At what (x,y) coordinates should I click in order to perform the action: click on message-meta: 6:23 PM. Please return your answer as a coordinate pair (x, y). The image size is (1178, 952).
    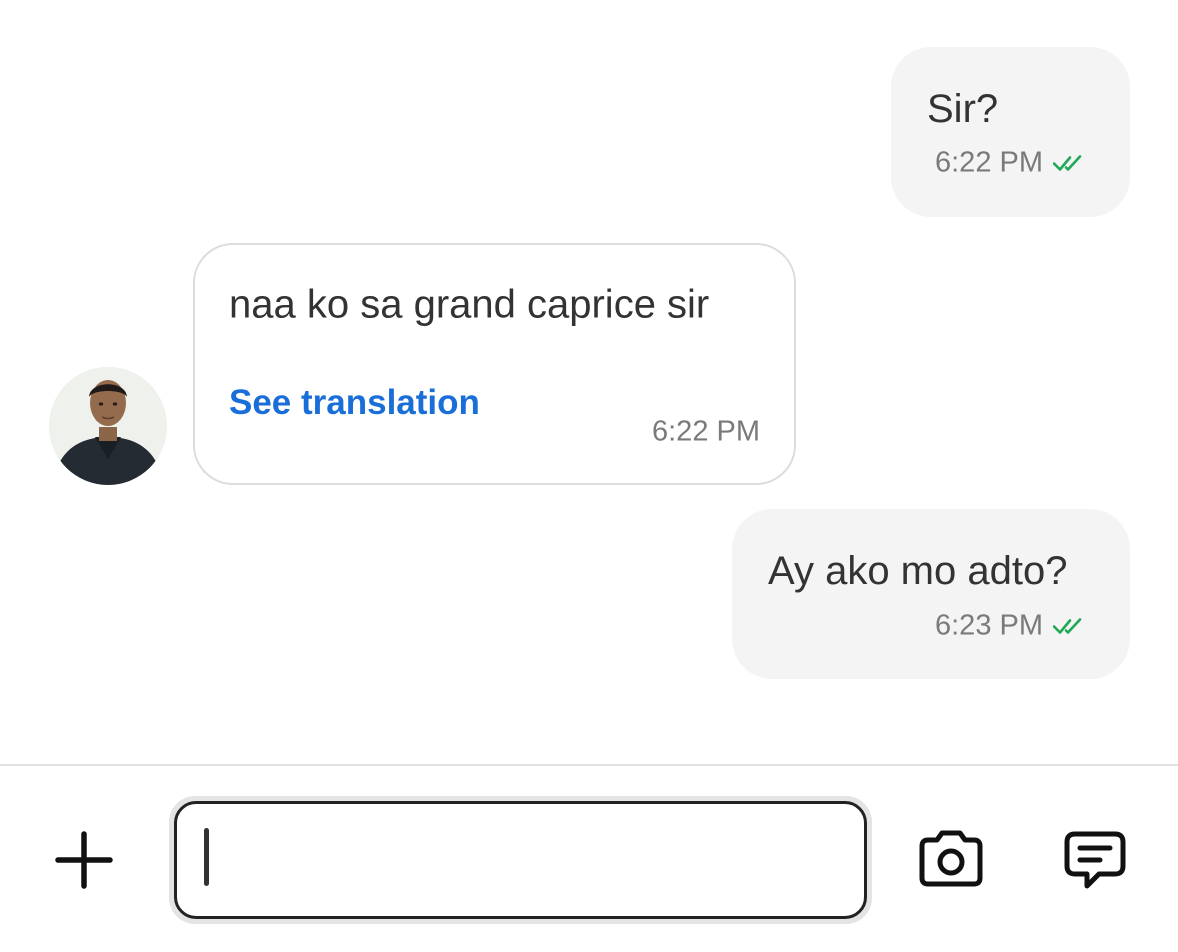
    Looking at the image, I should click on (1010, 626).